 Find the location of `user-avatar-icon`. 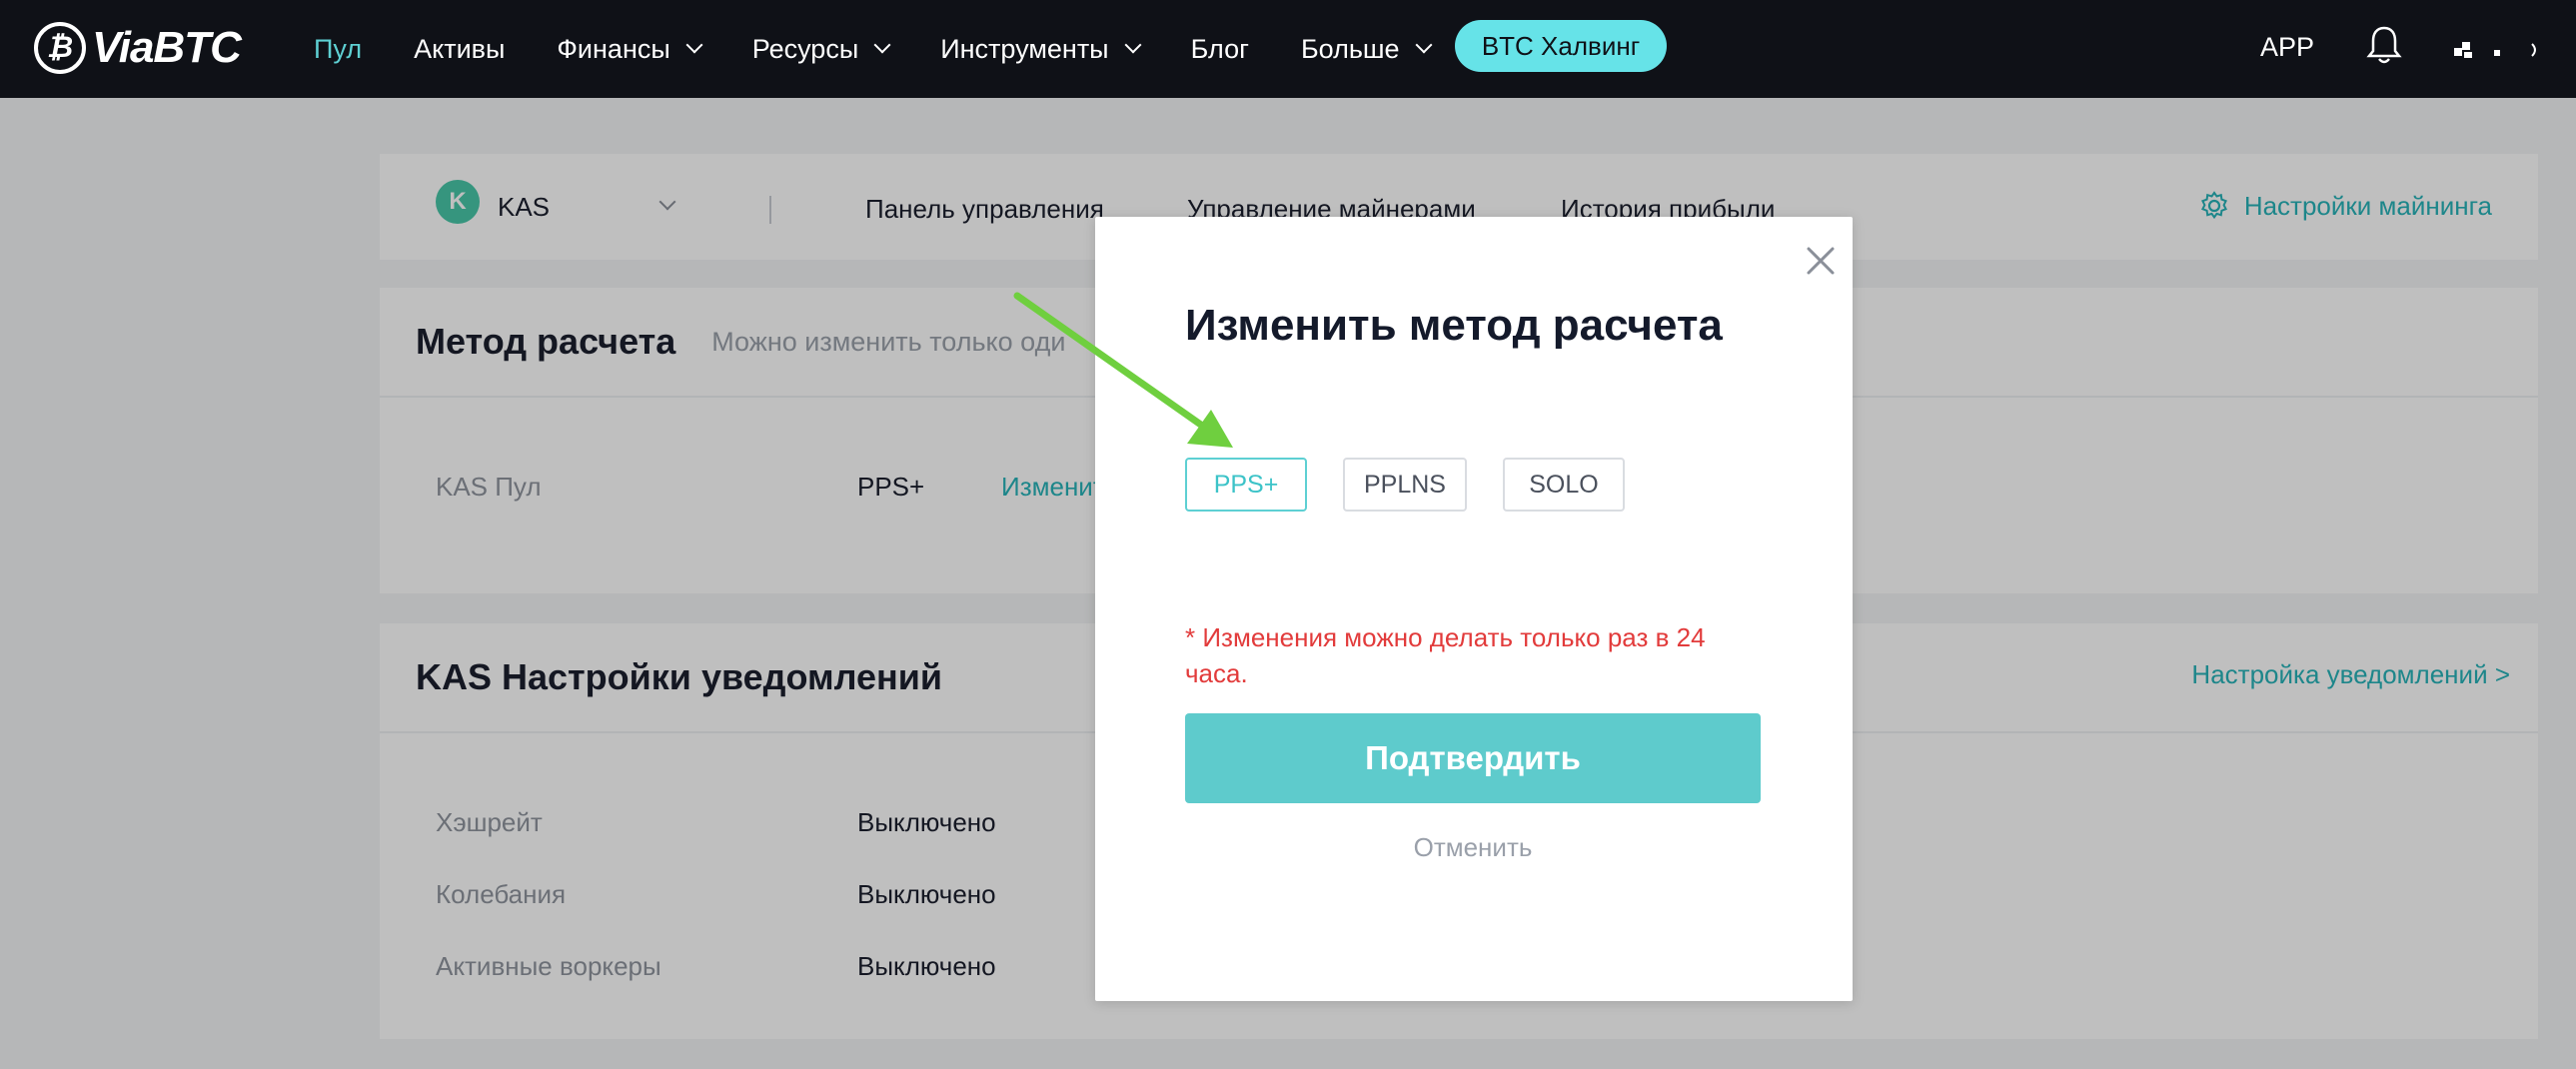

user-avatar-icon is located at coordinates (2502, 50).